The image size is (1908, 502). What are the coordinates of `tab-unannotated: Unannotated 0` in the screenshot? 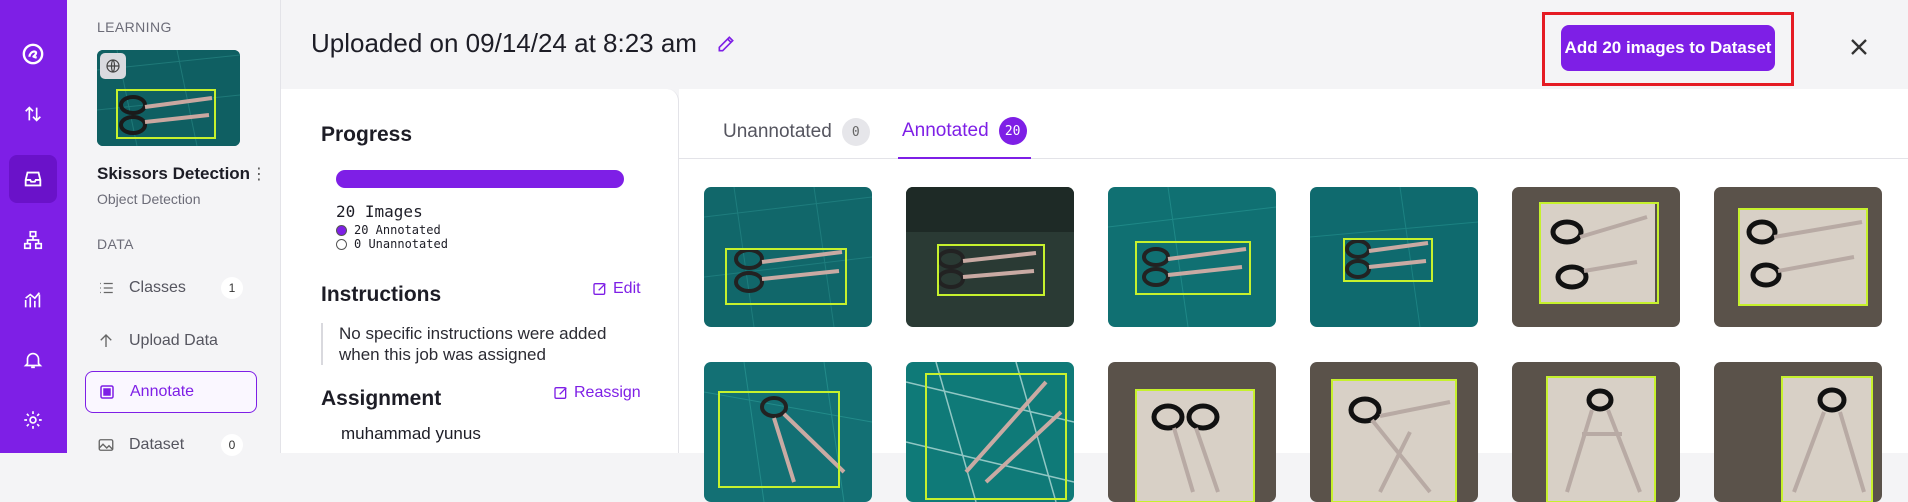 It's located at (796, 132).